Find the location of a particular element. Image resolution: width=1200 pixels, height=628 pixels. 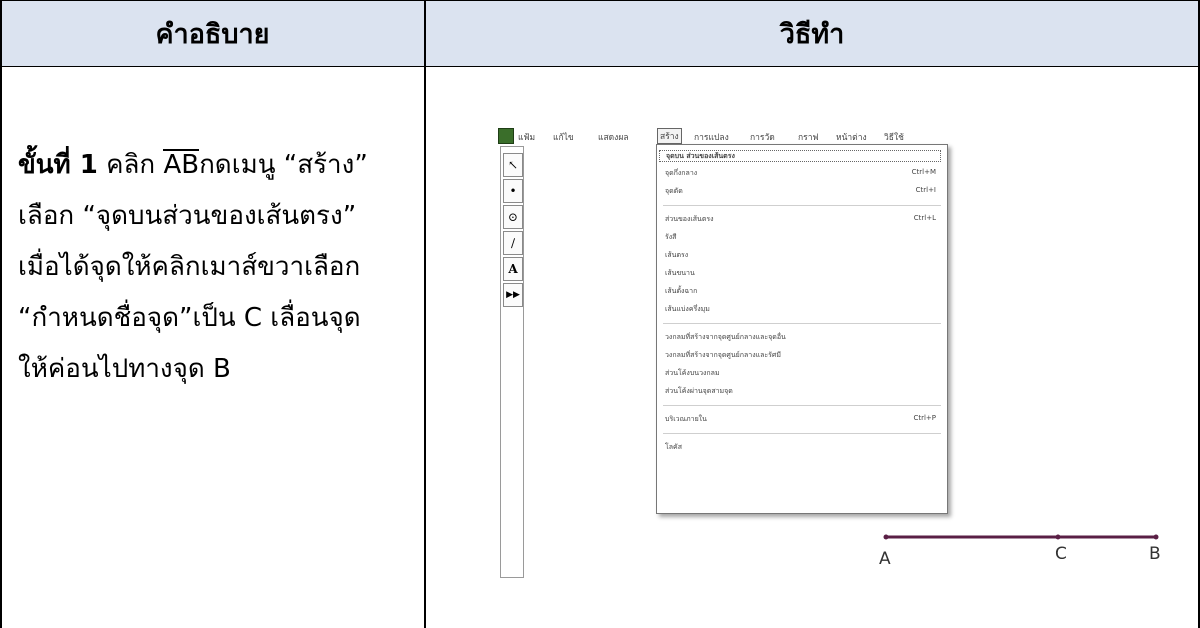

table-border-right is located at coordinates (1199, 314).